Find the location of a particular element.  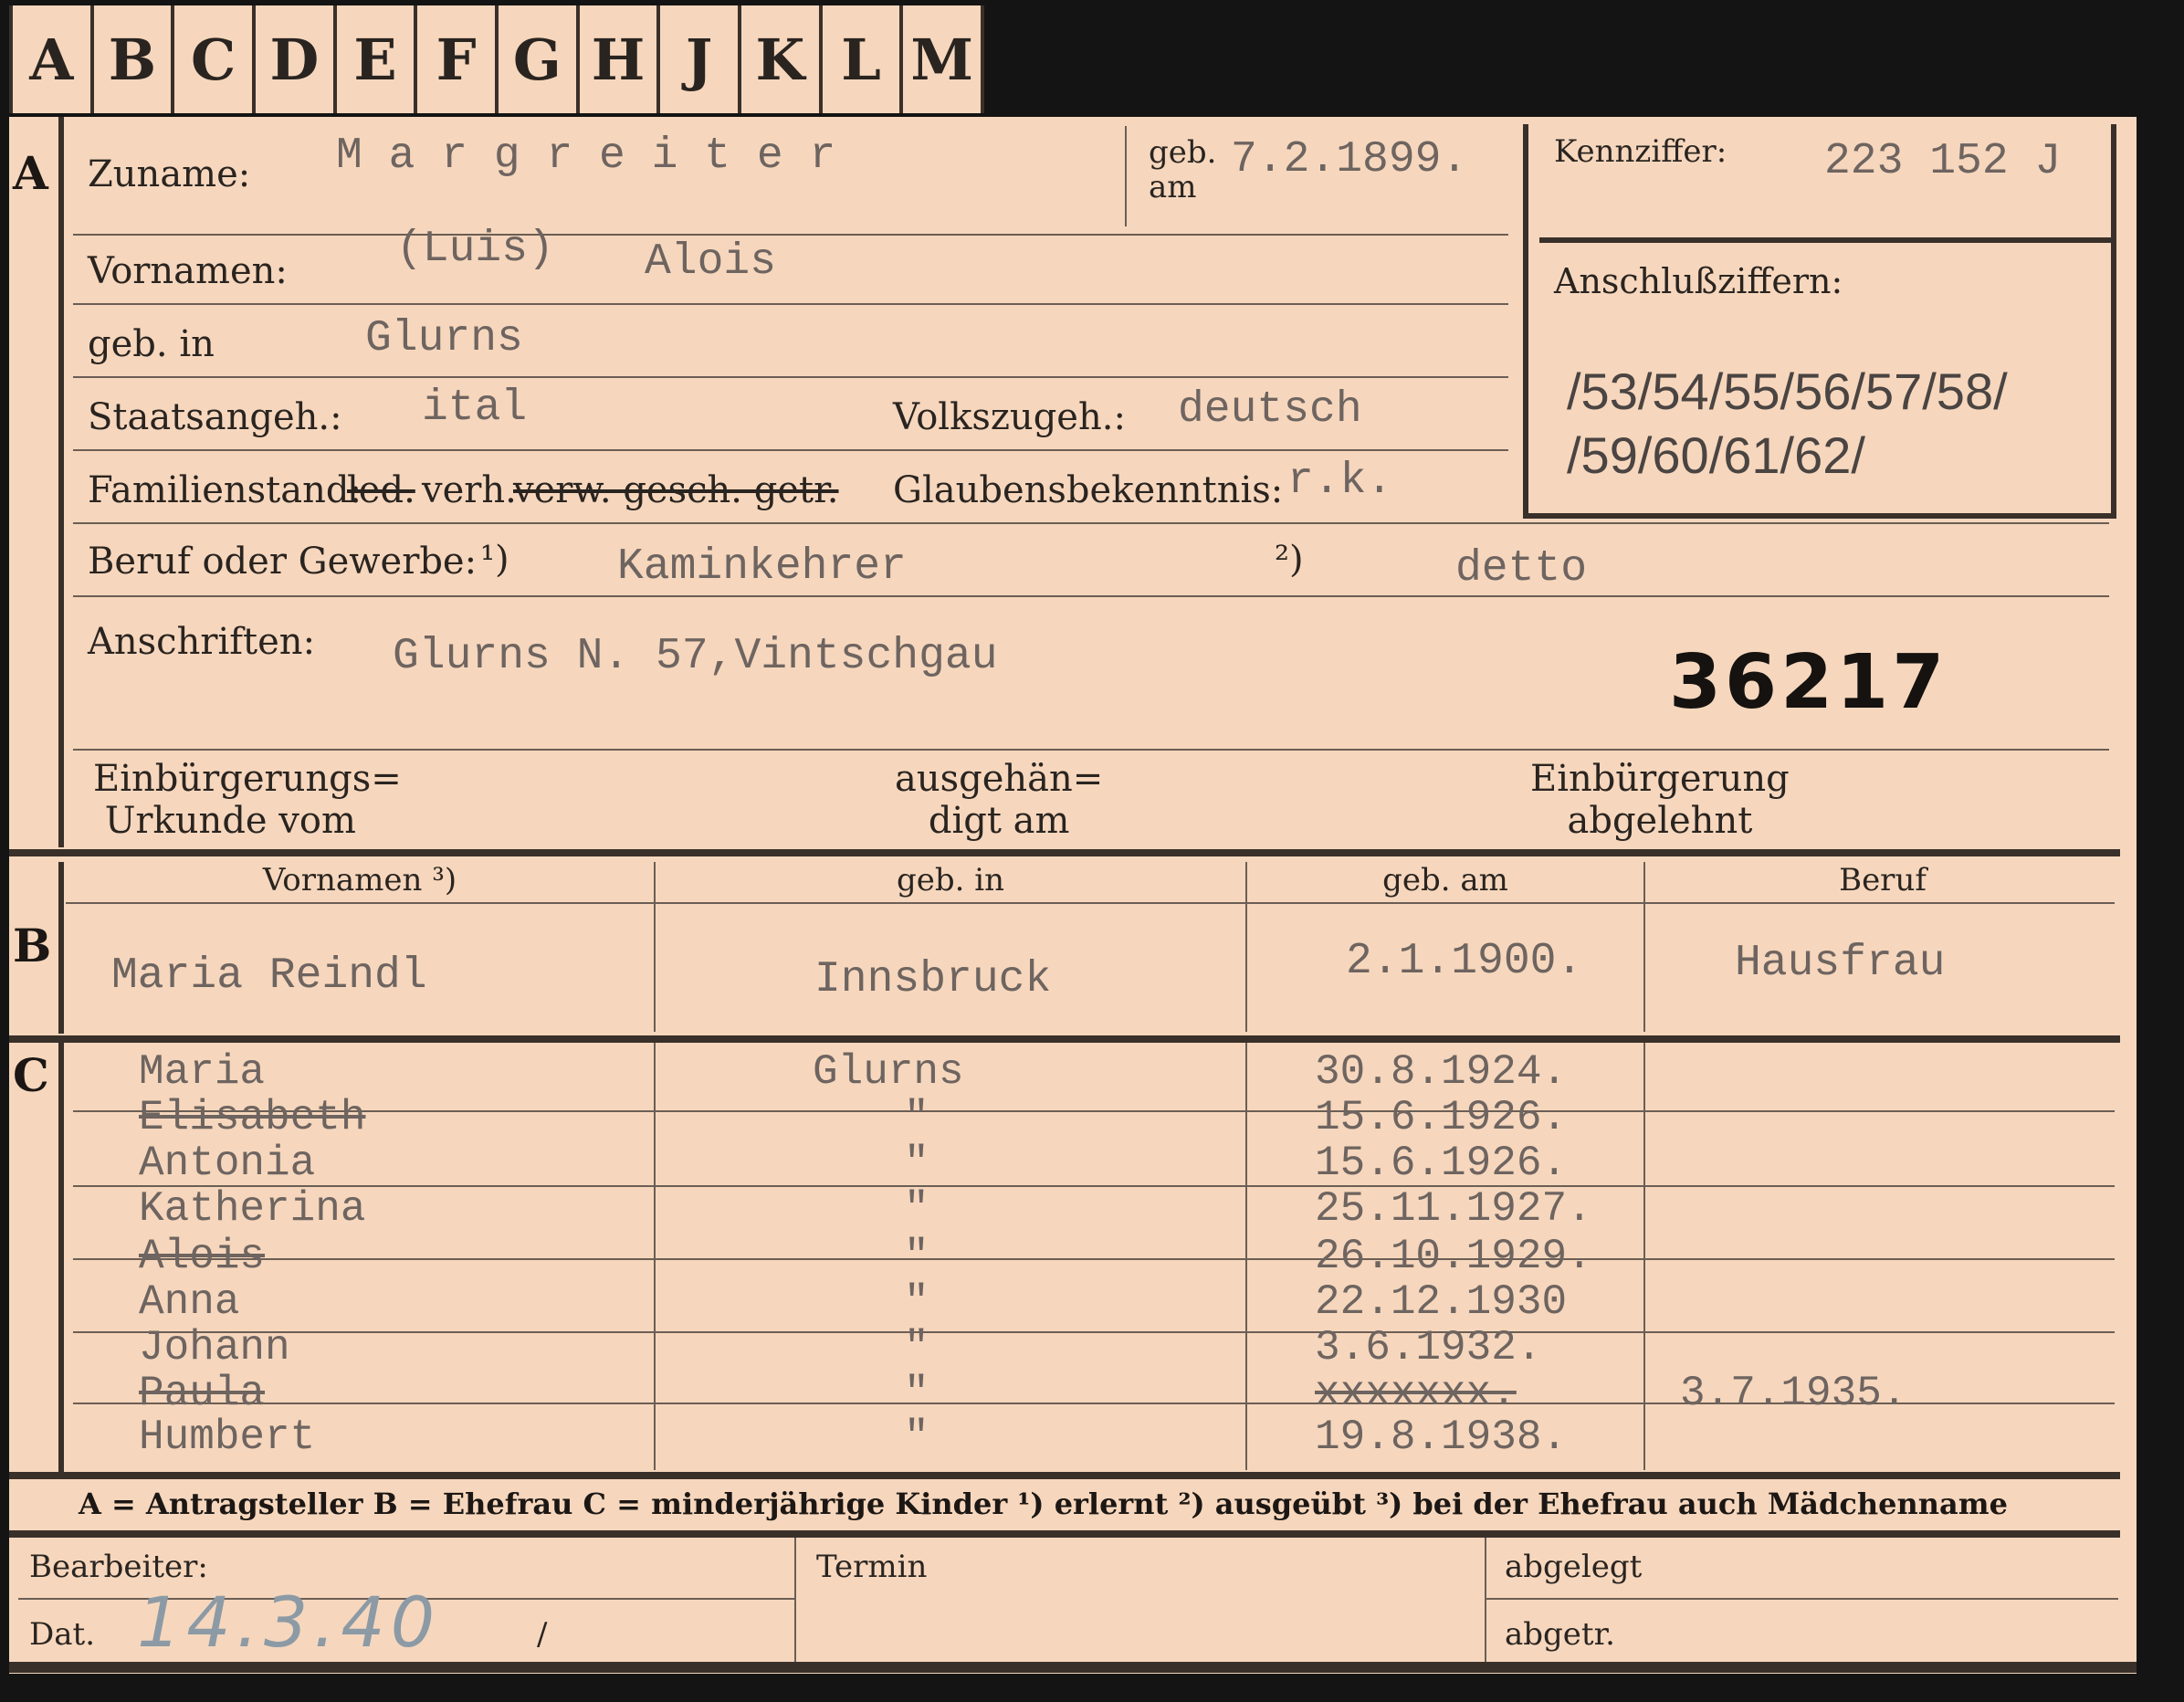

letter-tab: B is located at coordinates (134, 59).